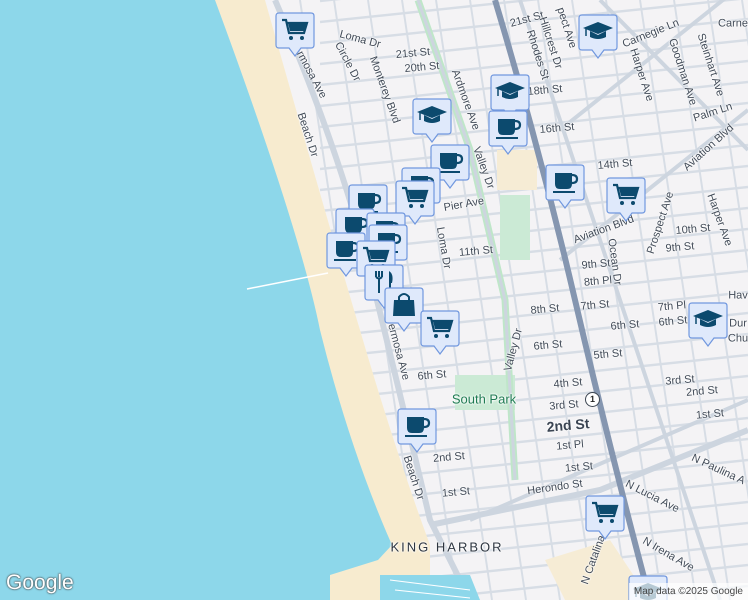 The height and width of the screenshot is (600, 748). What do you see at coordinates (688, 591) in the screenshot?
I see `map-attribution: Map data ©2025 Google` at bounding box center [688, 591].